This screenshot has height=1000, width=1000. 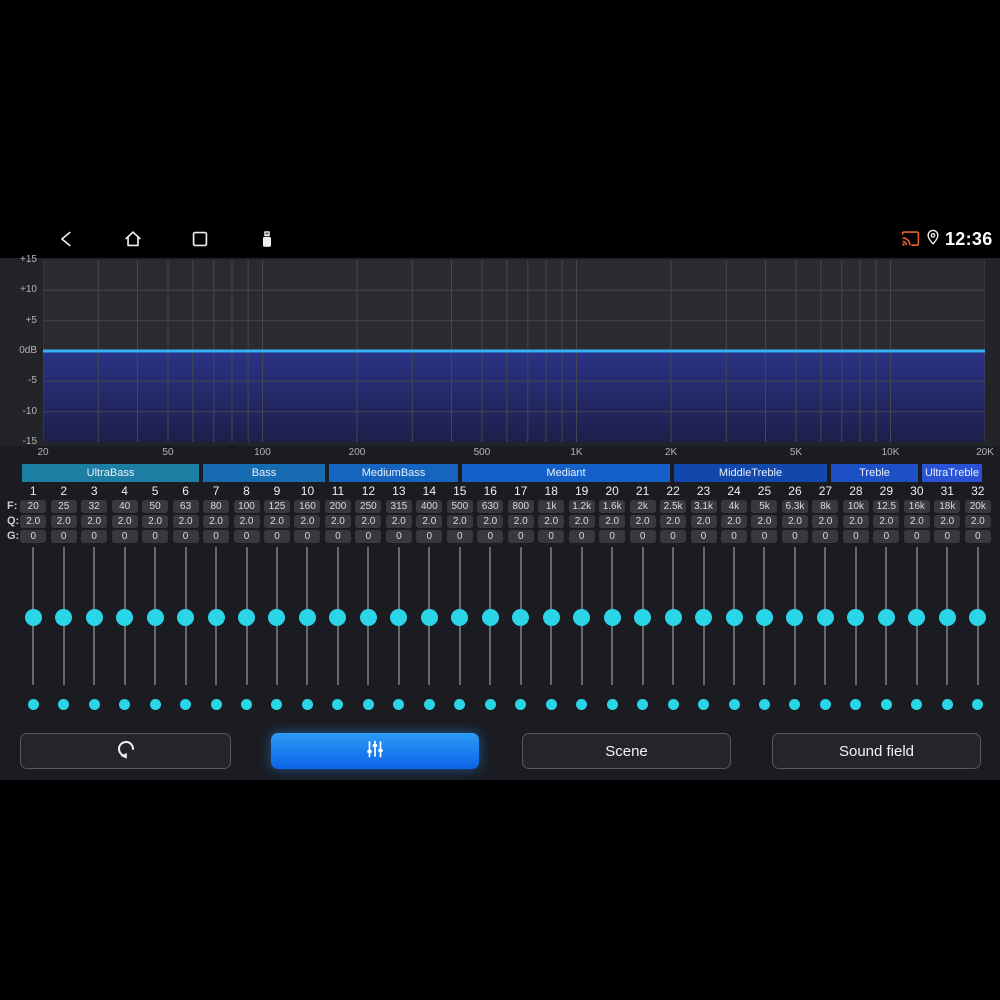 I want to click on freq-value-chip: 8k, so click(x=825, y=506).